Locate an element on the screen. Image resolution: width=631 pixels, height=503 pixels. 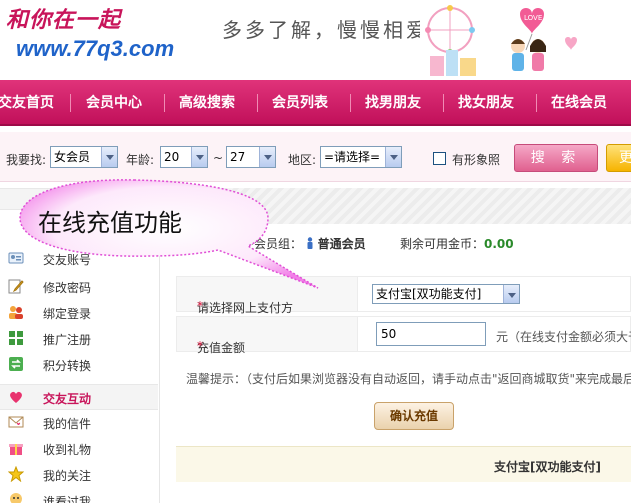
sidebar-item-gifts: 收到礼物 is located at coordinates (79, 449).